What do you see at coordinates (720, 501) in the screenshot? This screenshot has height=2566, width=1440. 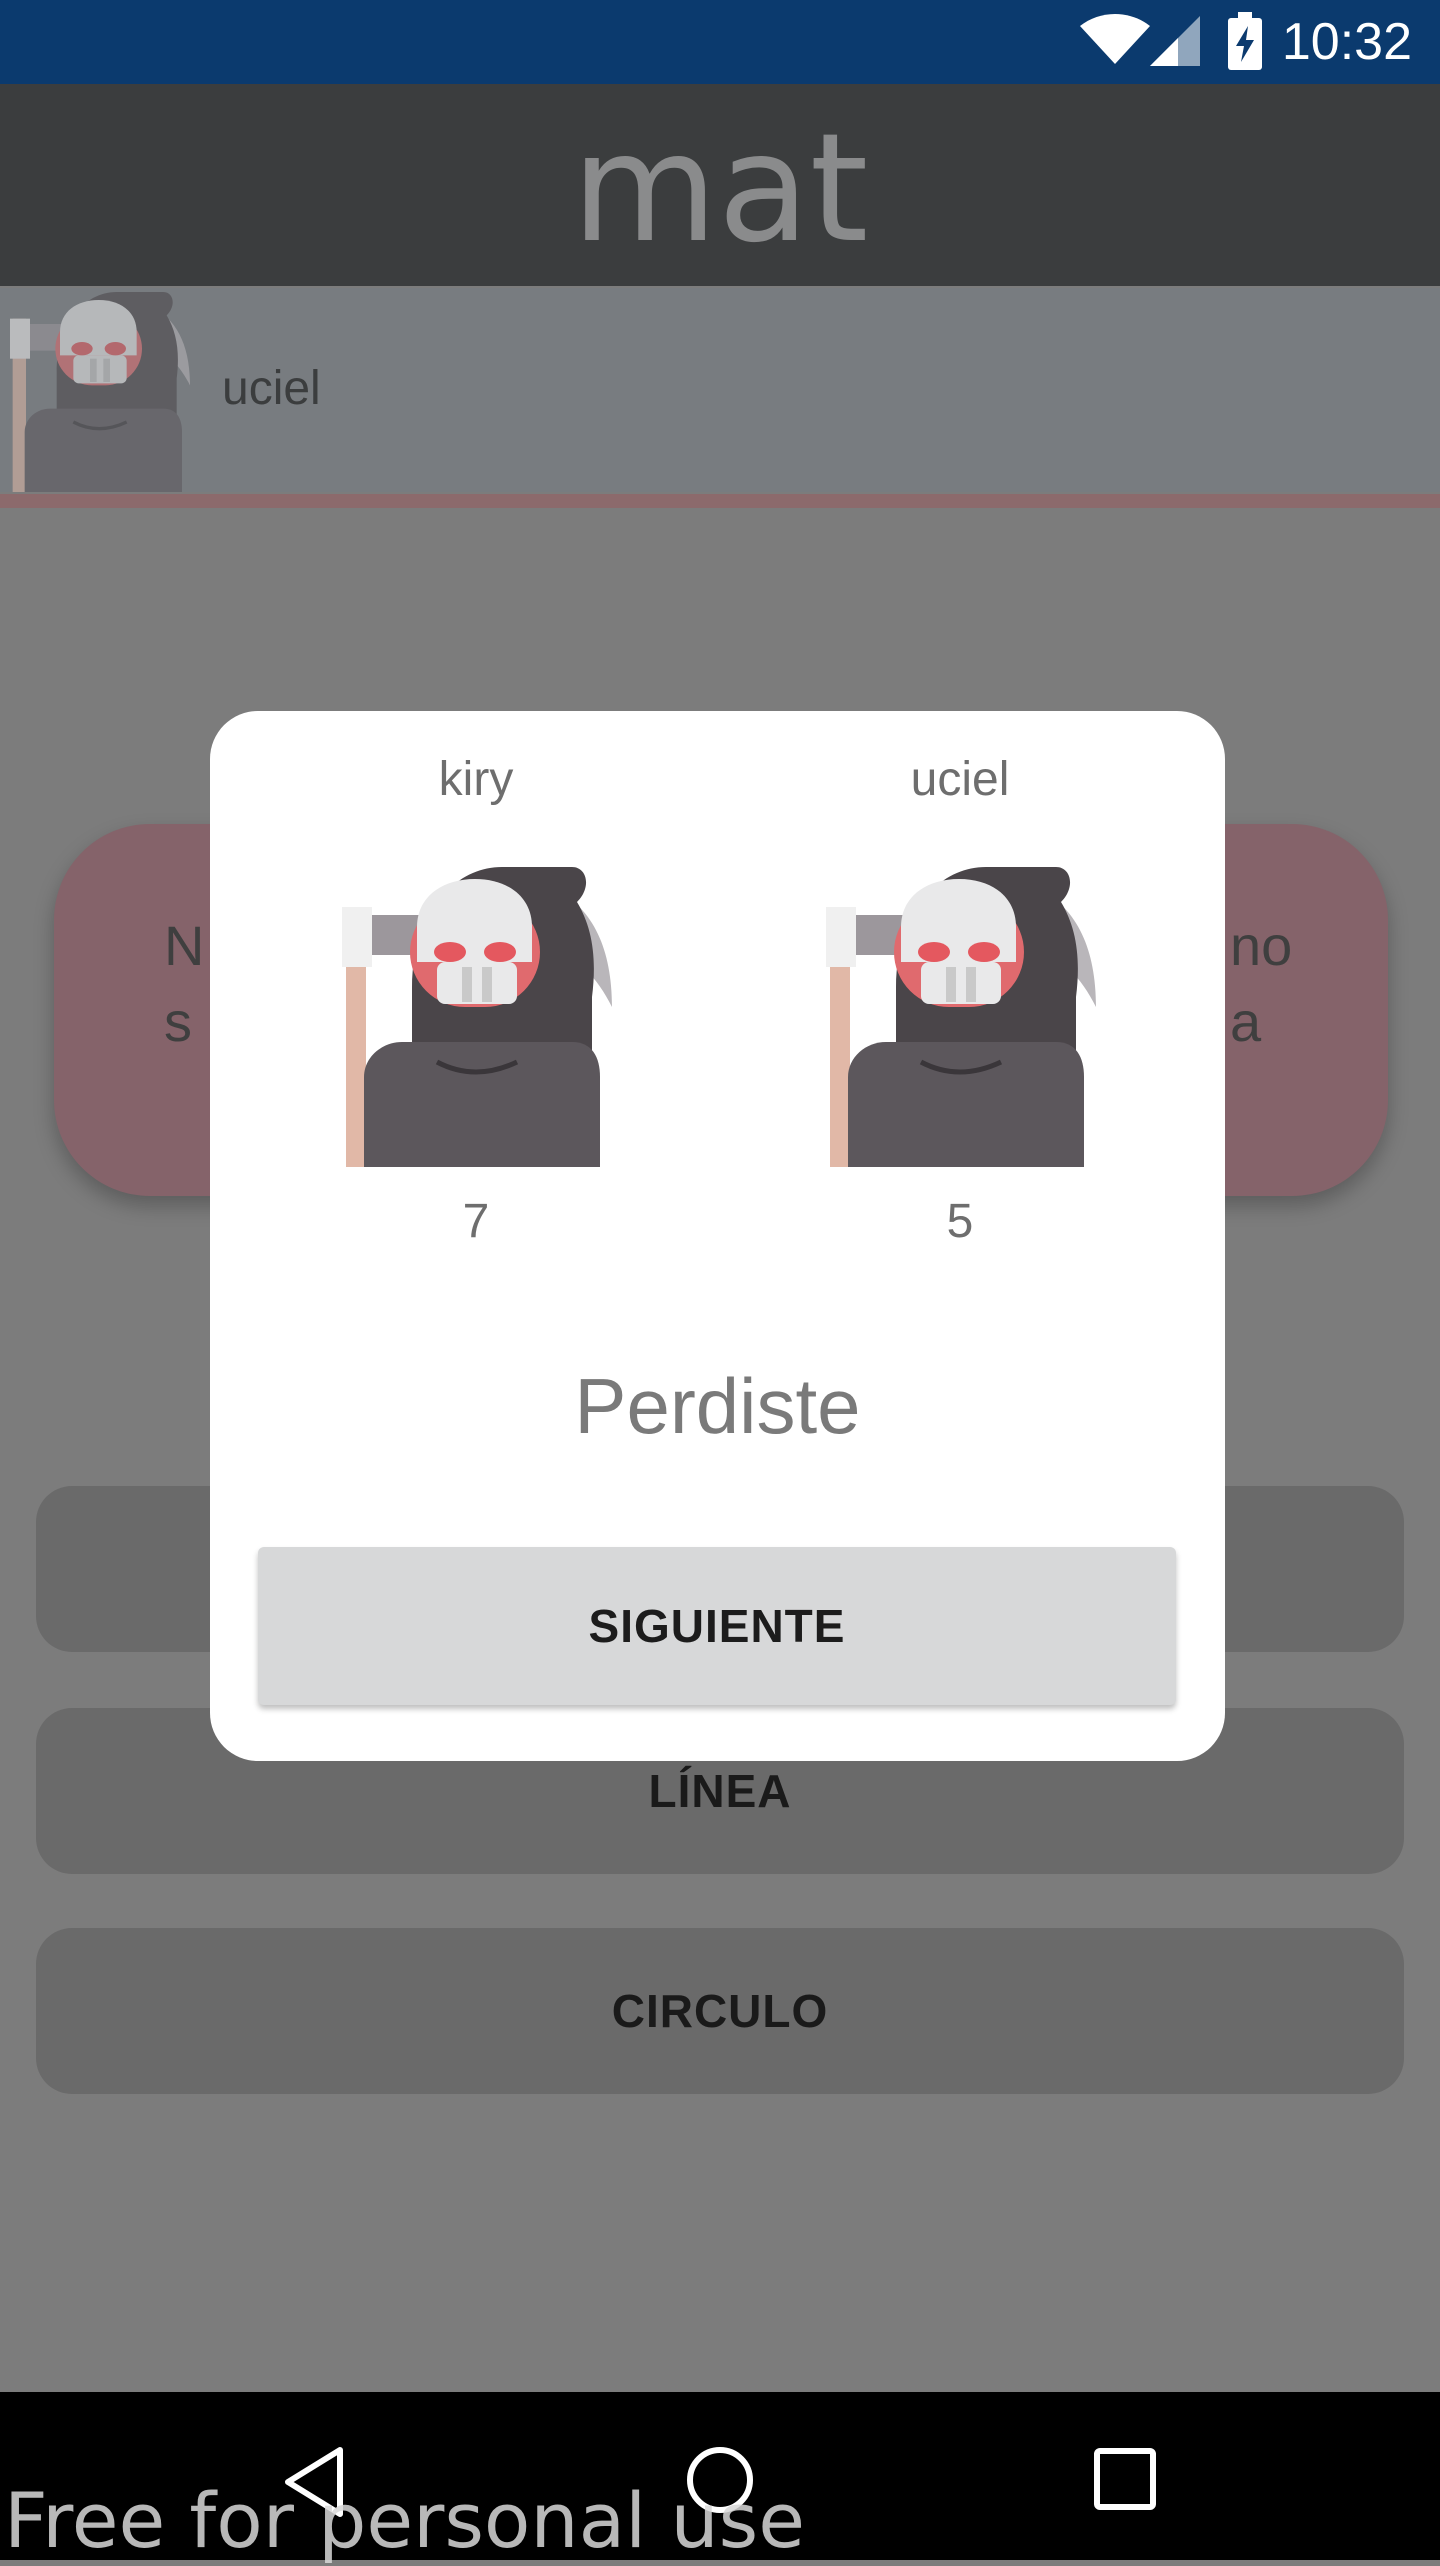 I see `player-underline` at bounding box center [720, 501].